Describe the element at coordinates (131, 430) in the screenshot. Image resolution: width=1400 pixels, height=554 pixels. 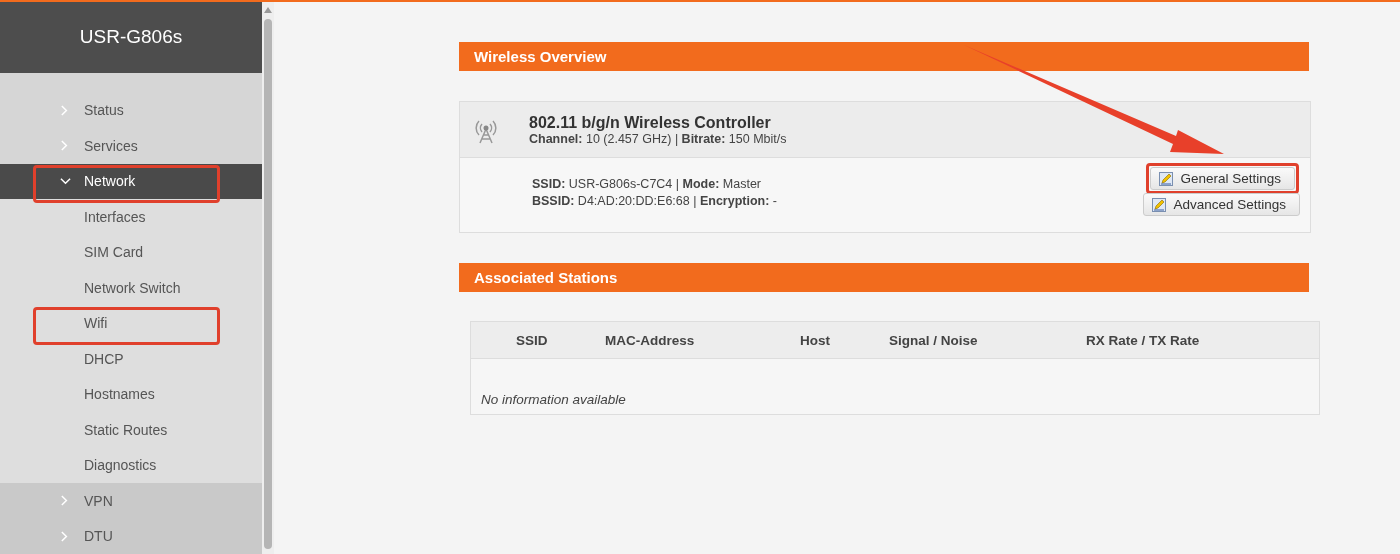
I see `submenu-item: Static Routes` at that location.